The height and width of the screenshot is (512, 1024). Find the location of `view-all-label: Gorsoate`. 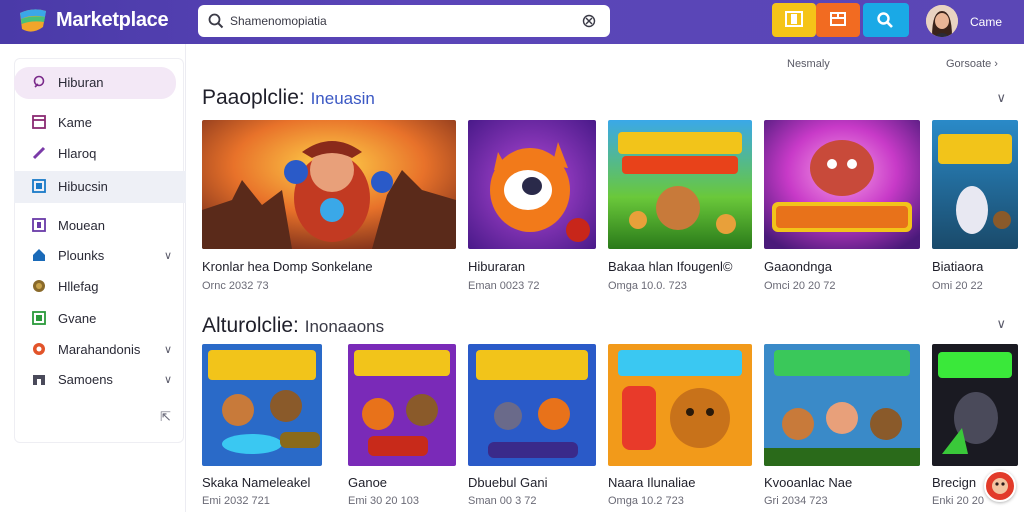

view-all-label: Gorsoate is located at coordinates (969, 64).